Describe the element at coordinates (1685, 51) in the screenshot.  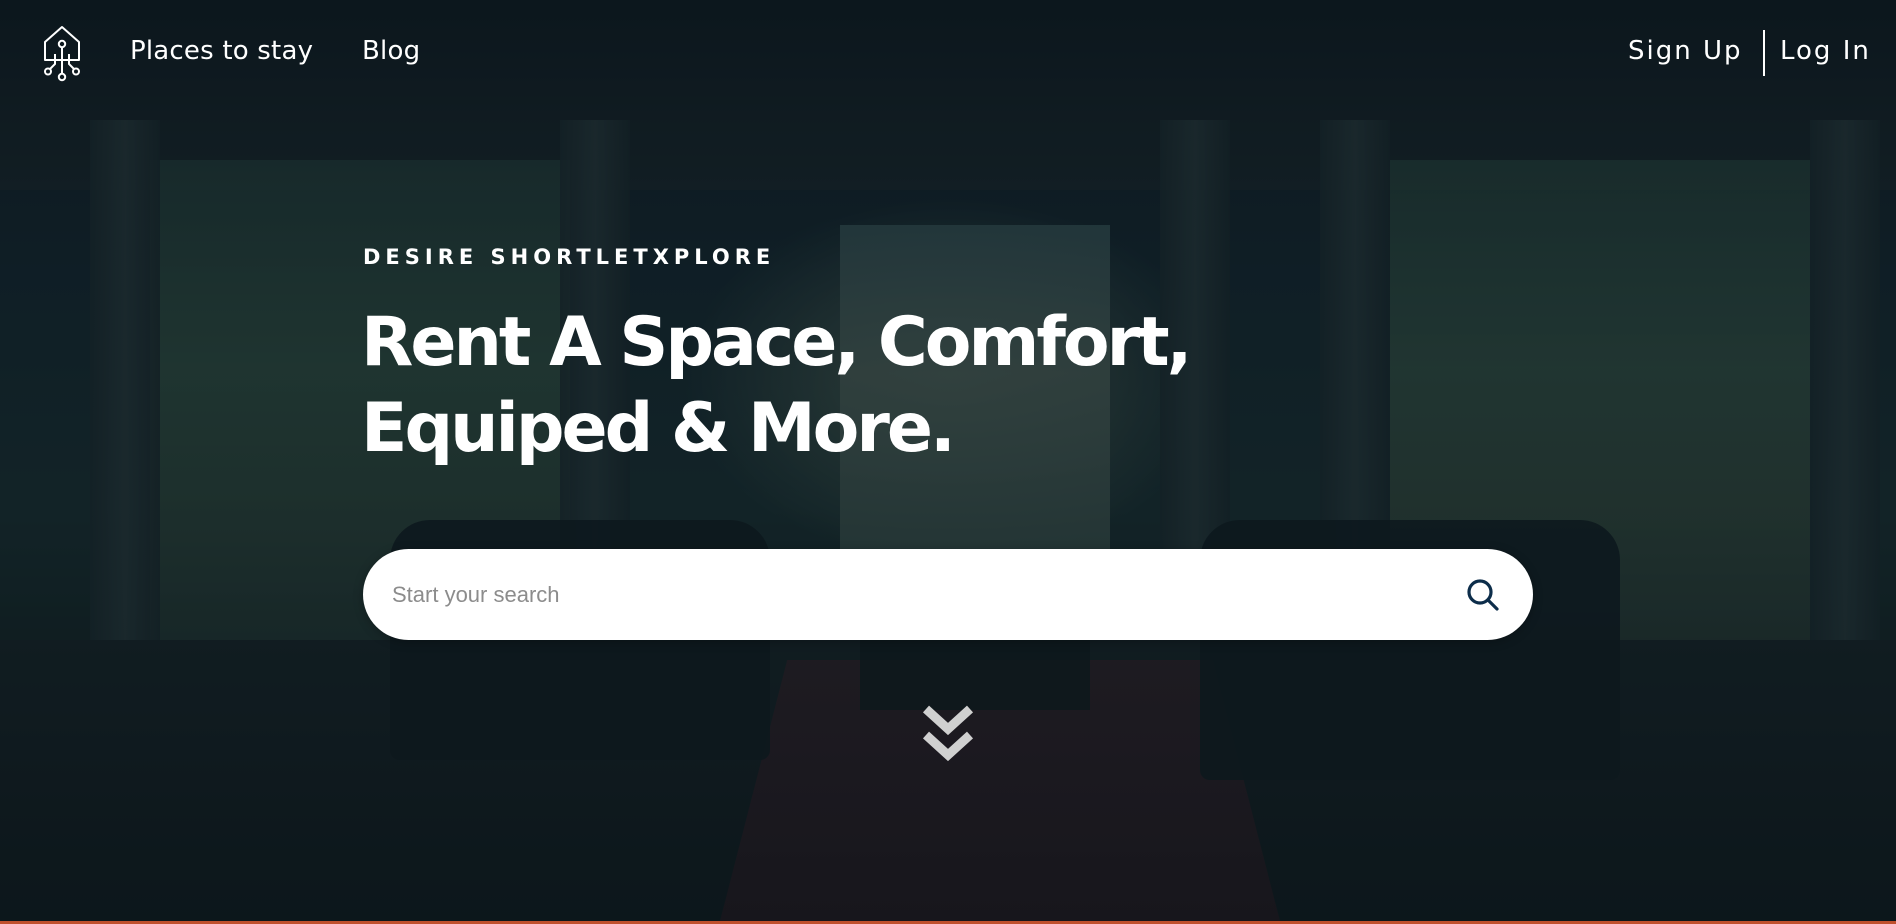
I see `signup-link: Sign Up` at that location.